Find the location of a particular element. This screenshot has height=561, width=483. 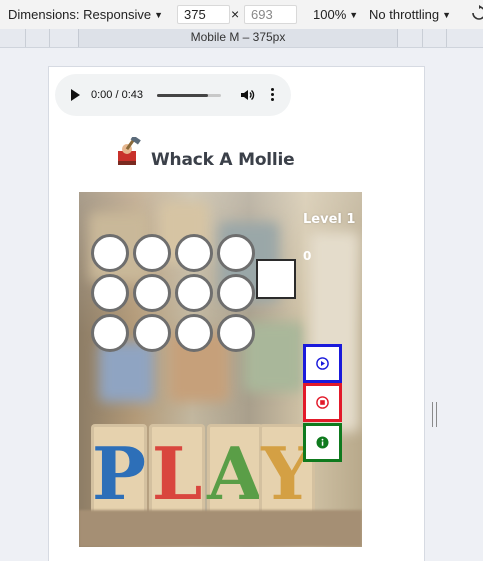

audio-time: 0:00 / 0:43 is located at coordinates (117, 95).